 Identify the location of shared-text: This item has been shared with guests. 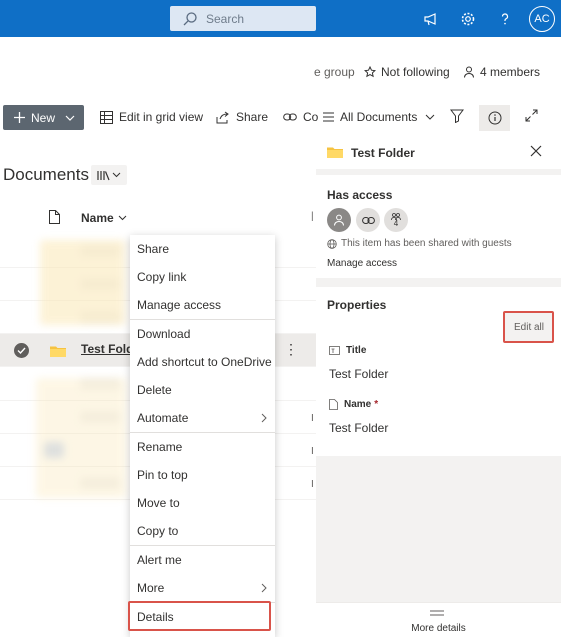
(426, 243).